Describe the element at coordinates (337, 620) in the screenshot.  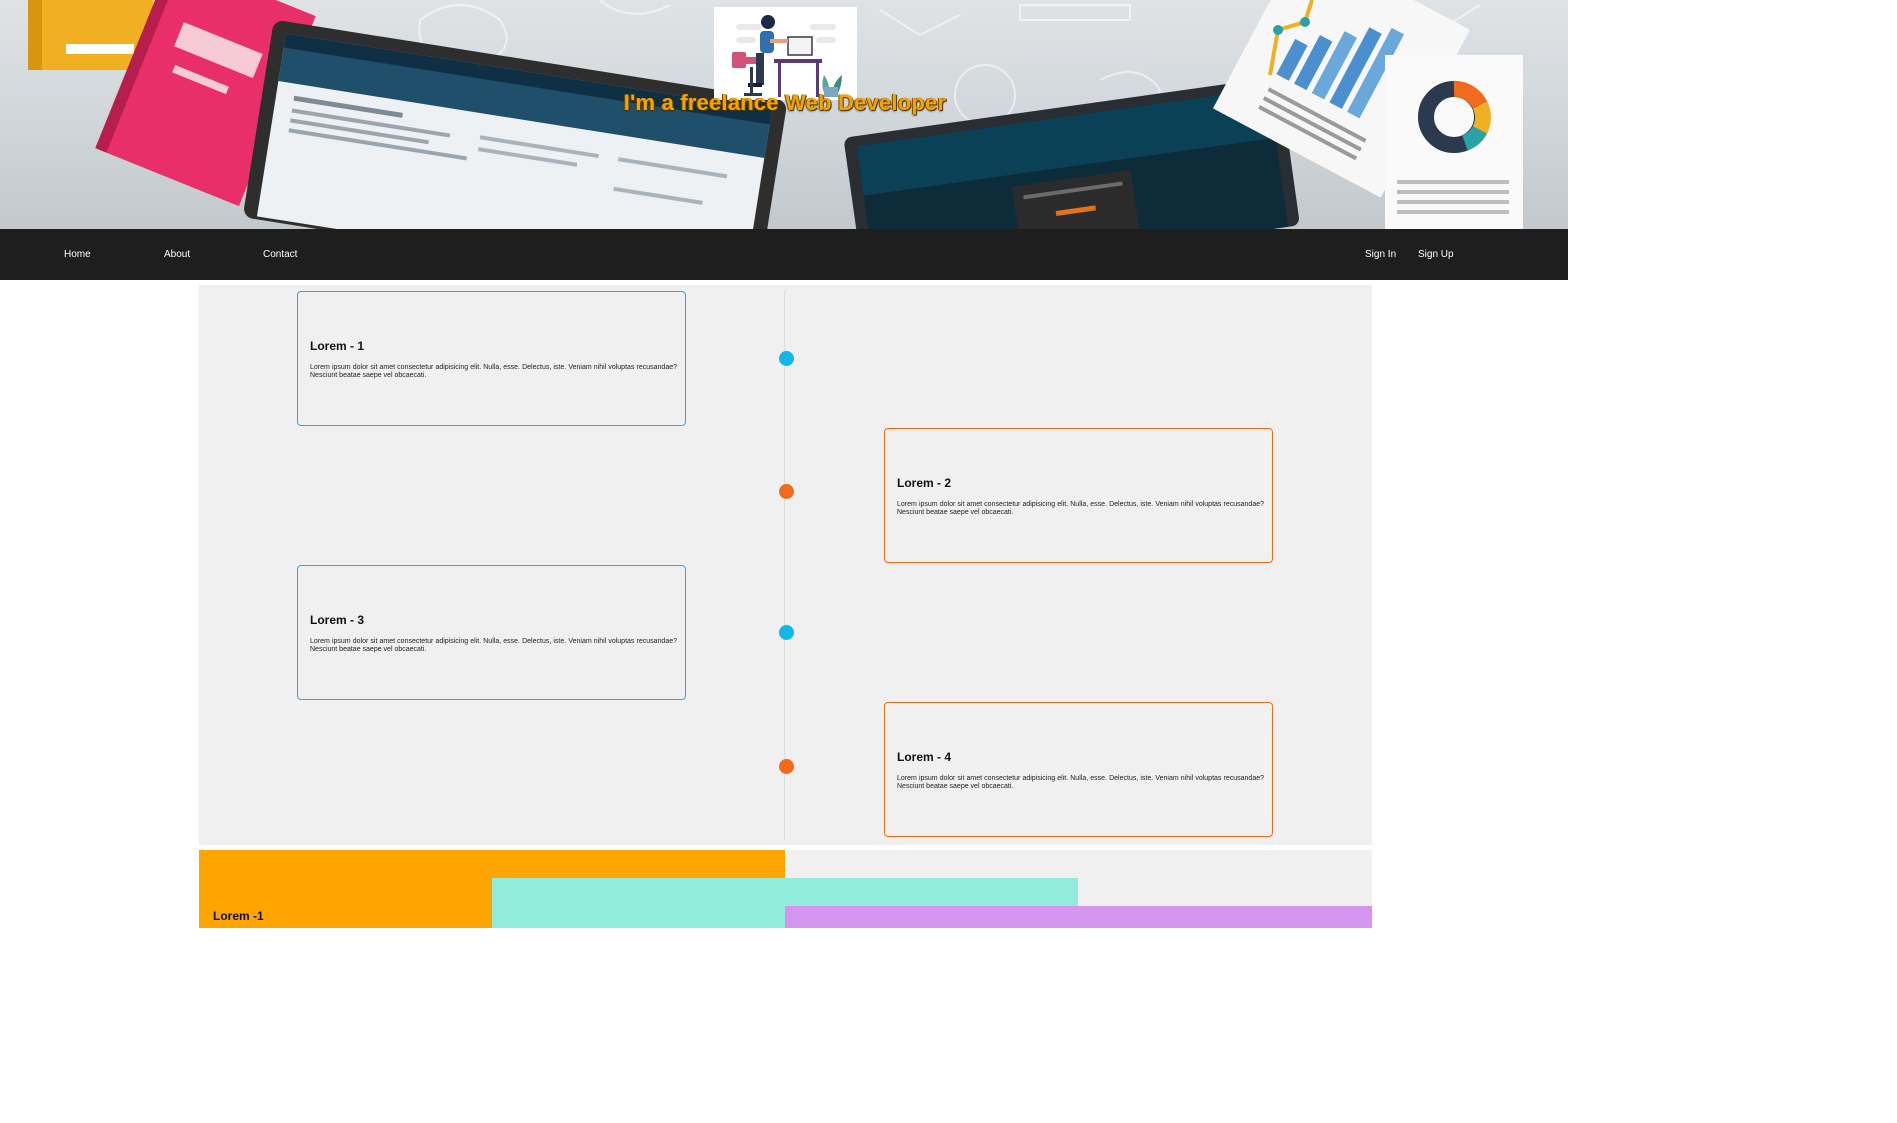
I see `timeline-card-title: Lorem - 3` at that location.